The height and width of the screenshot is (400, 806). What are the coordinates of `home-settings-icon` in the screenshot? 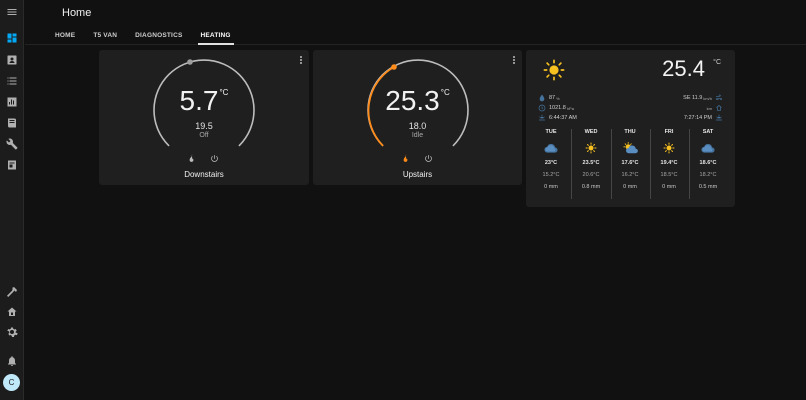 It's located at (12, 312).